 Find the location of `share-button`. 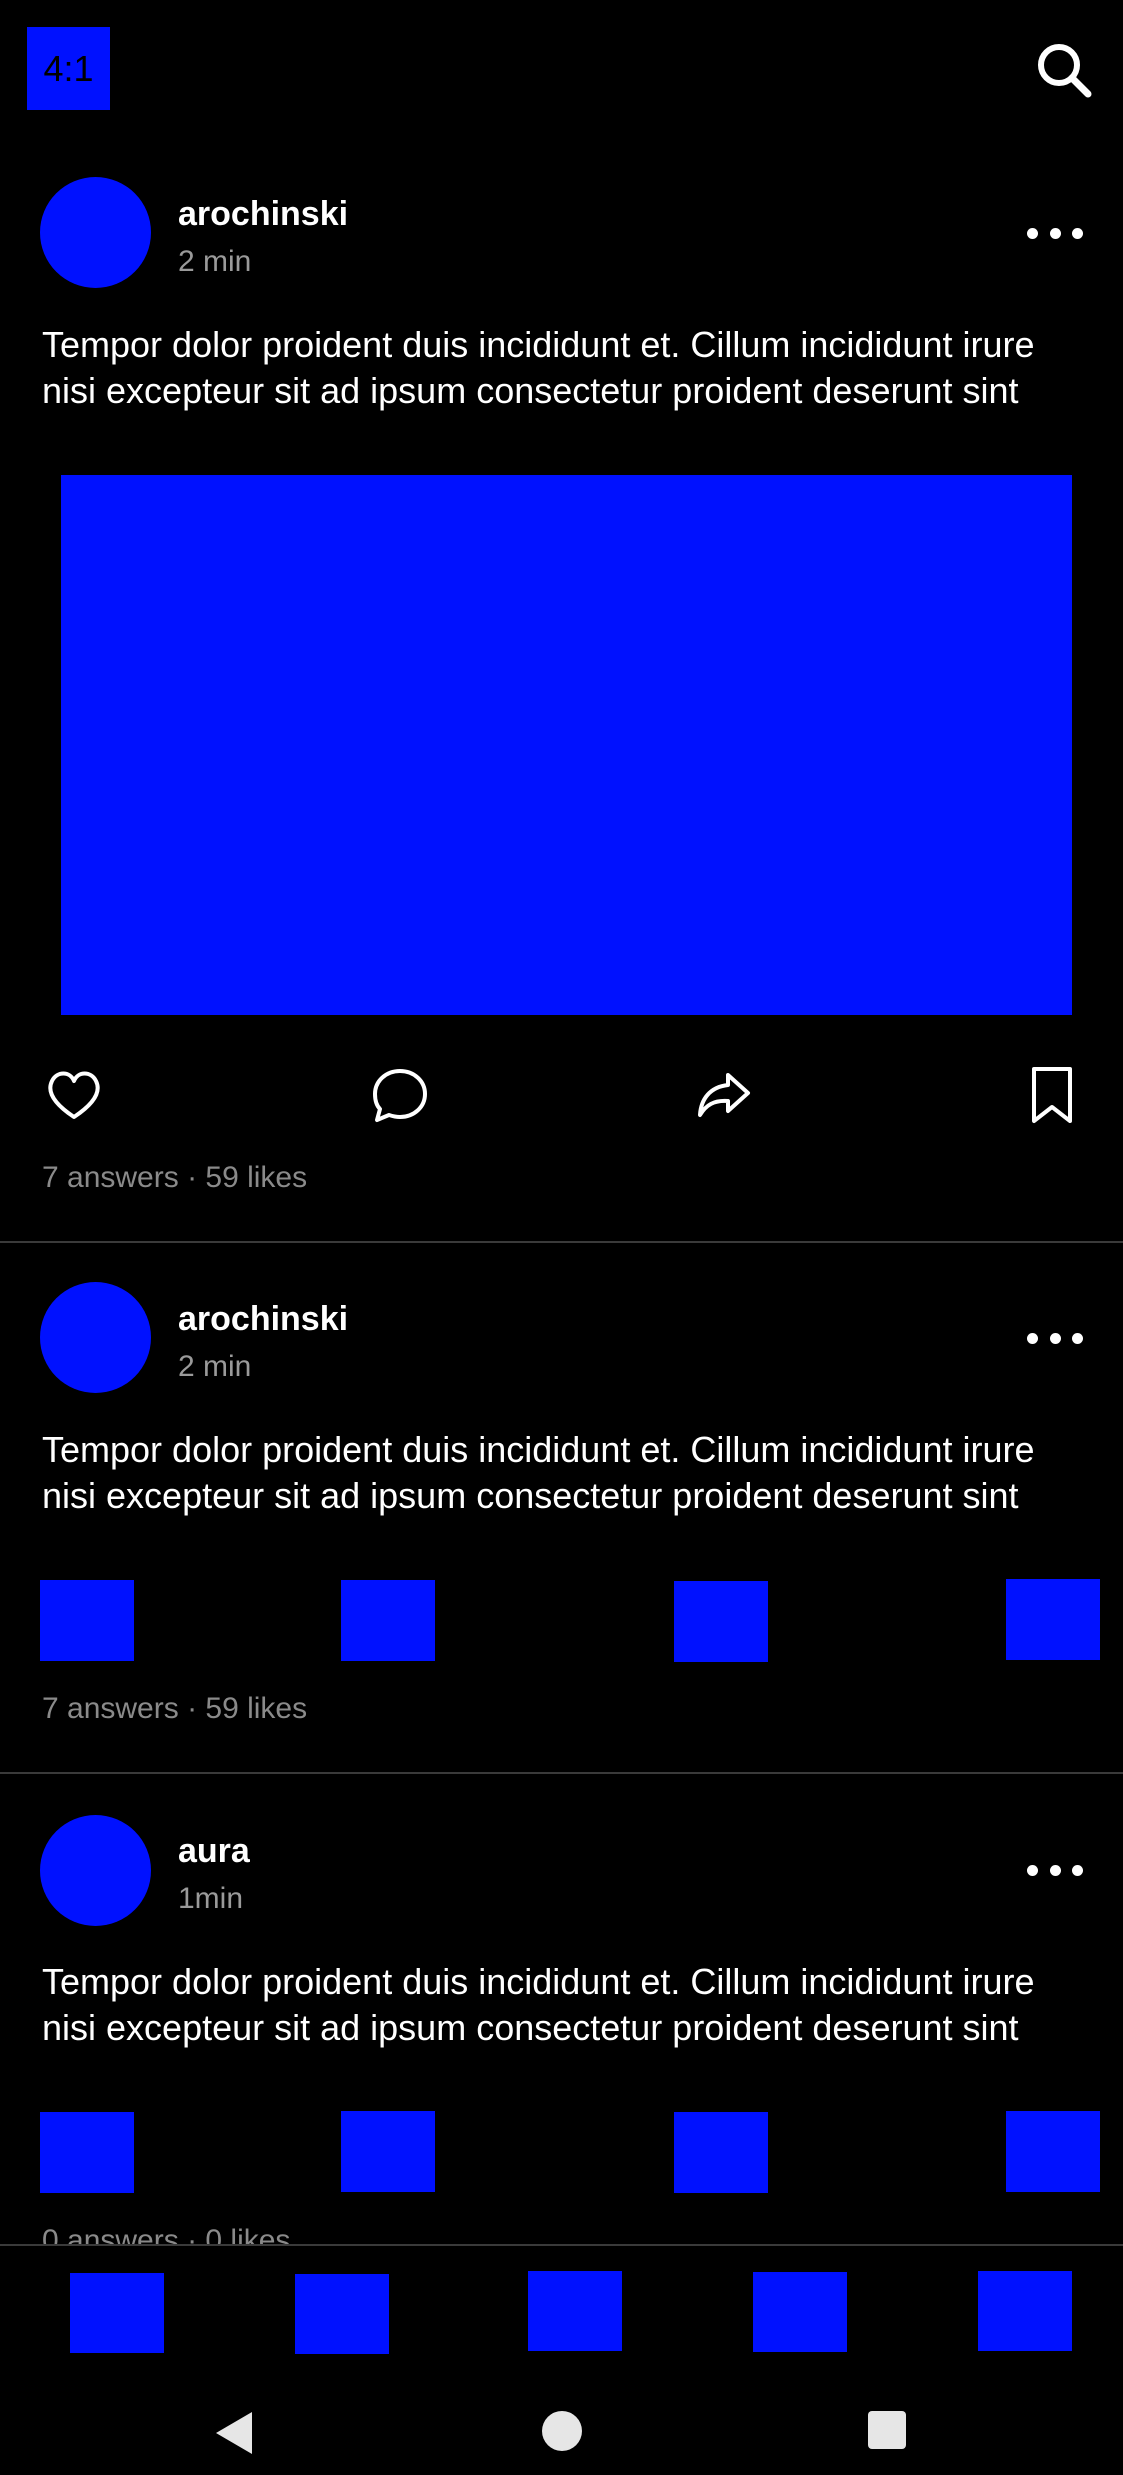

share-button is located at coordinates (724, 1095).